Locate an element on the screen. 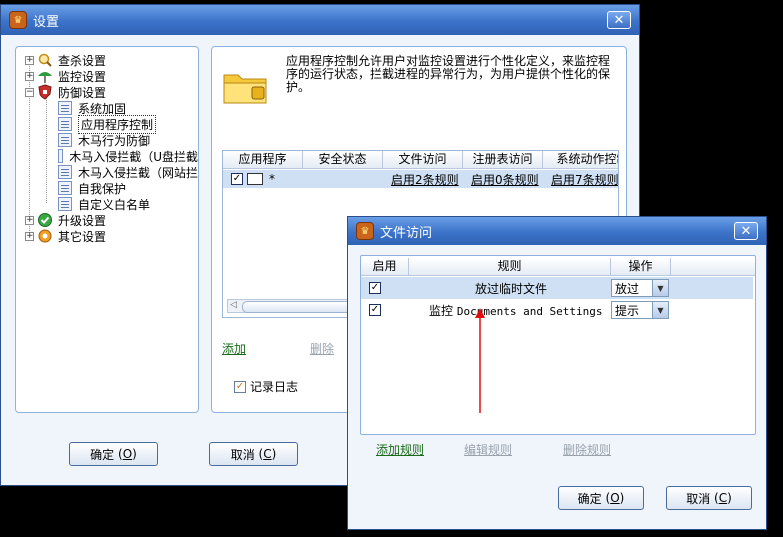  cancel-button: 取消 (C) is located at coordinates (253, 454).